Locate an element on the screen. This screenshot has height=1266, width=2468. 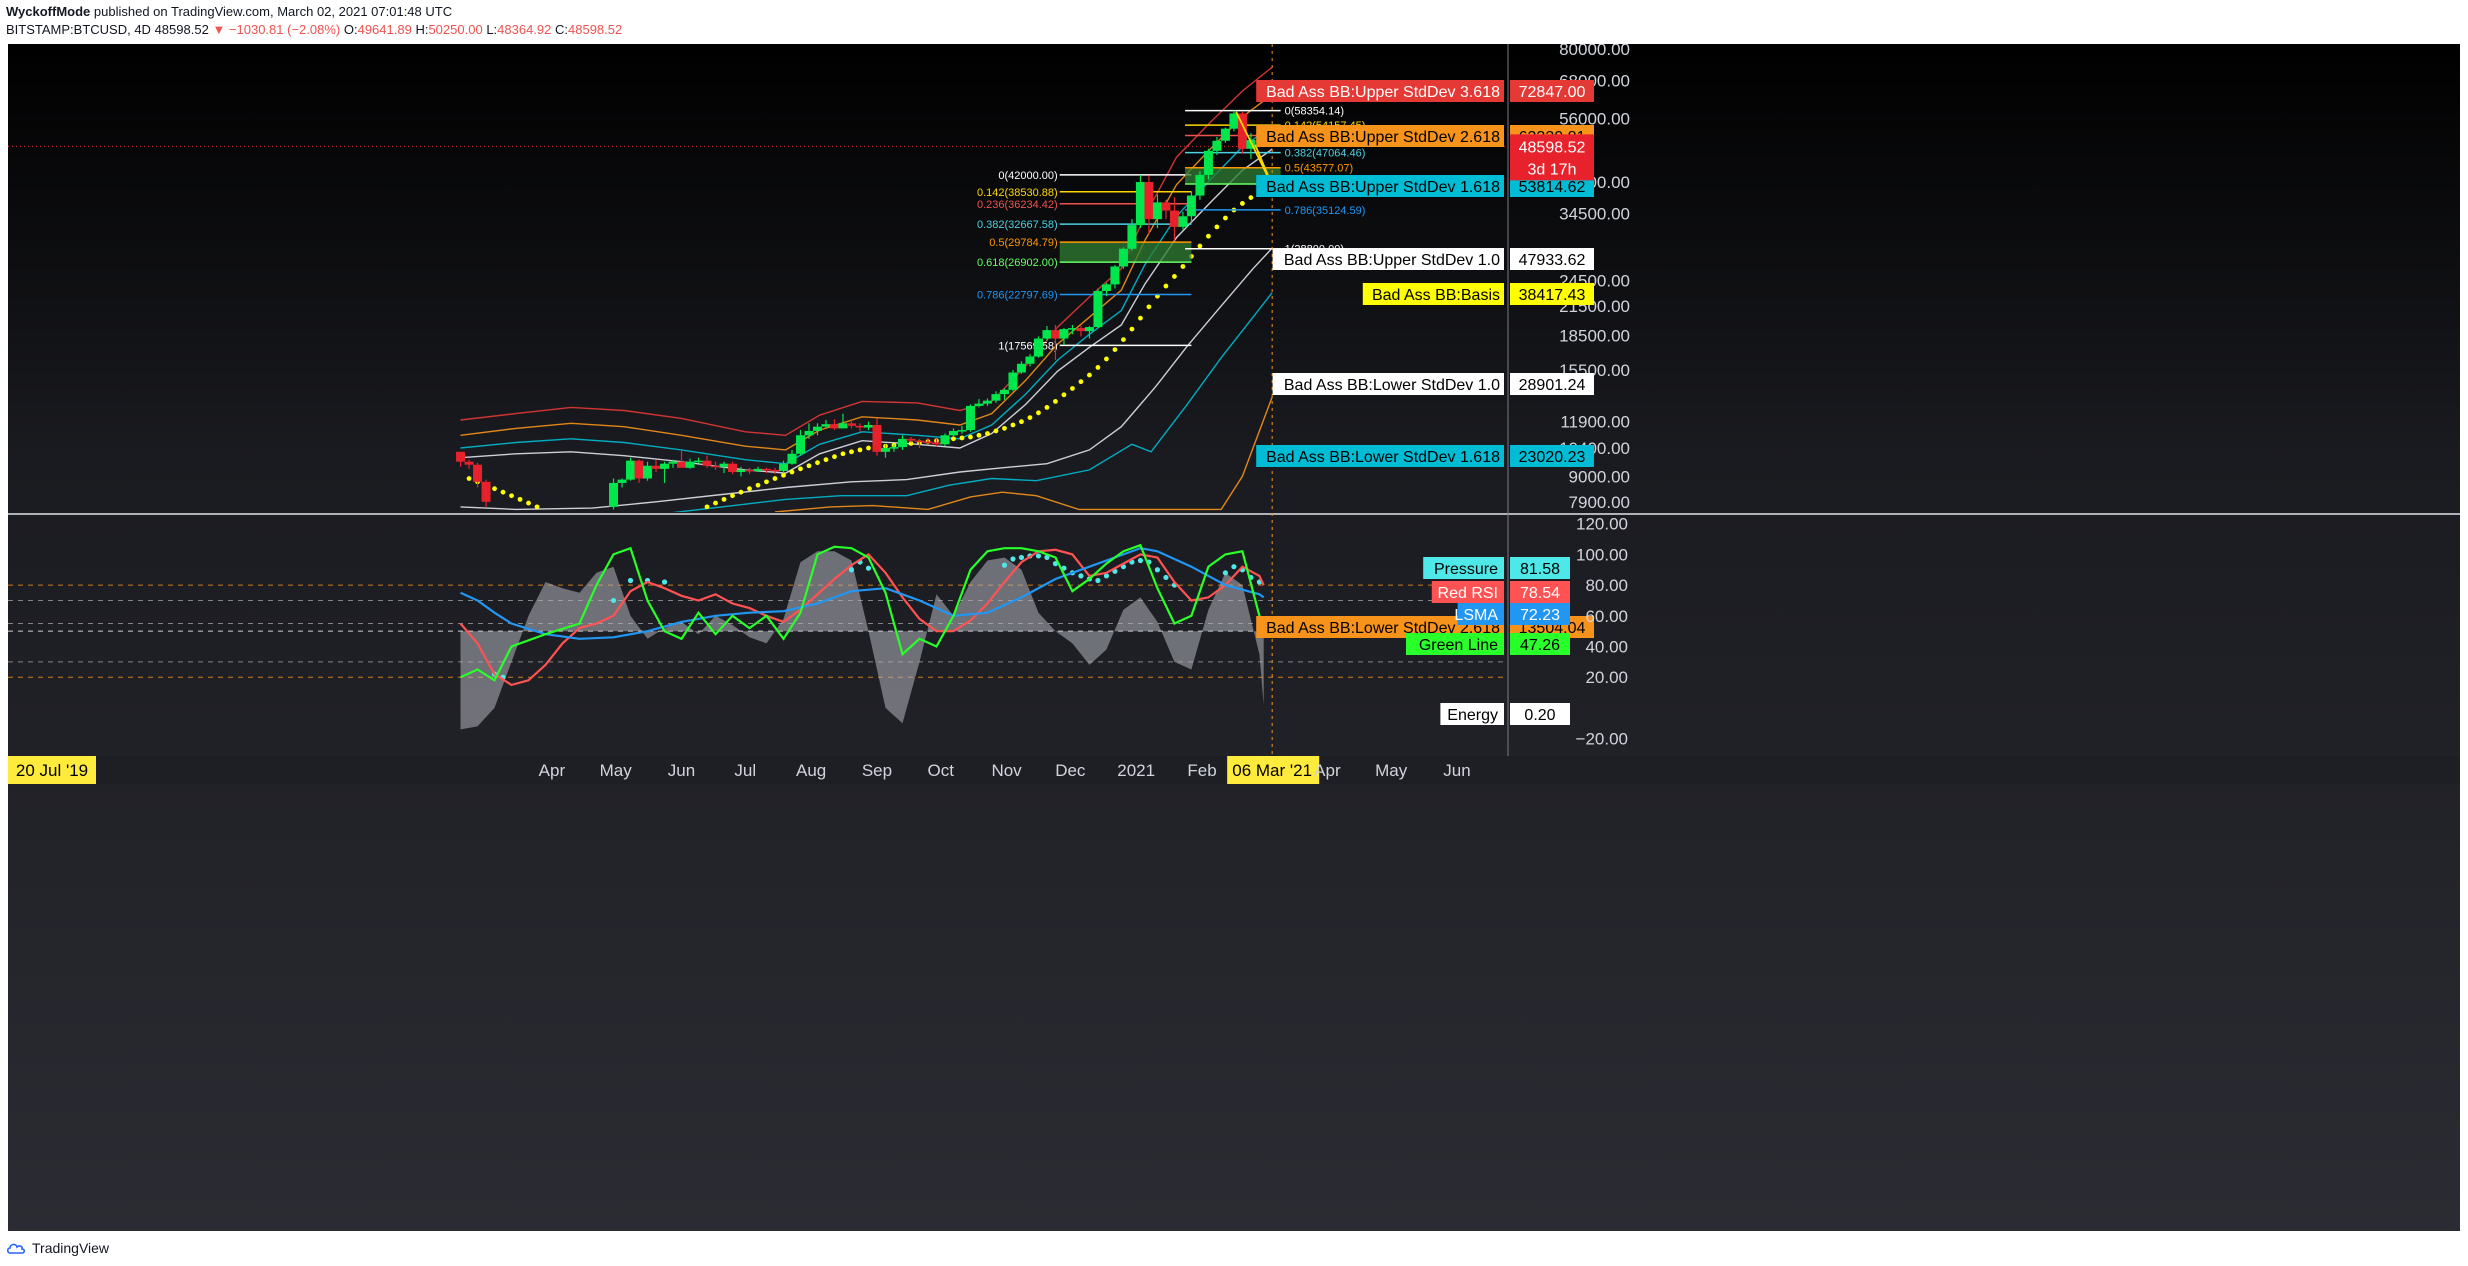
open-value: 49641.89 is located at coordinates (384, 29).